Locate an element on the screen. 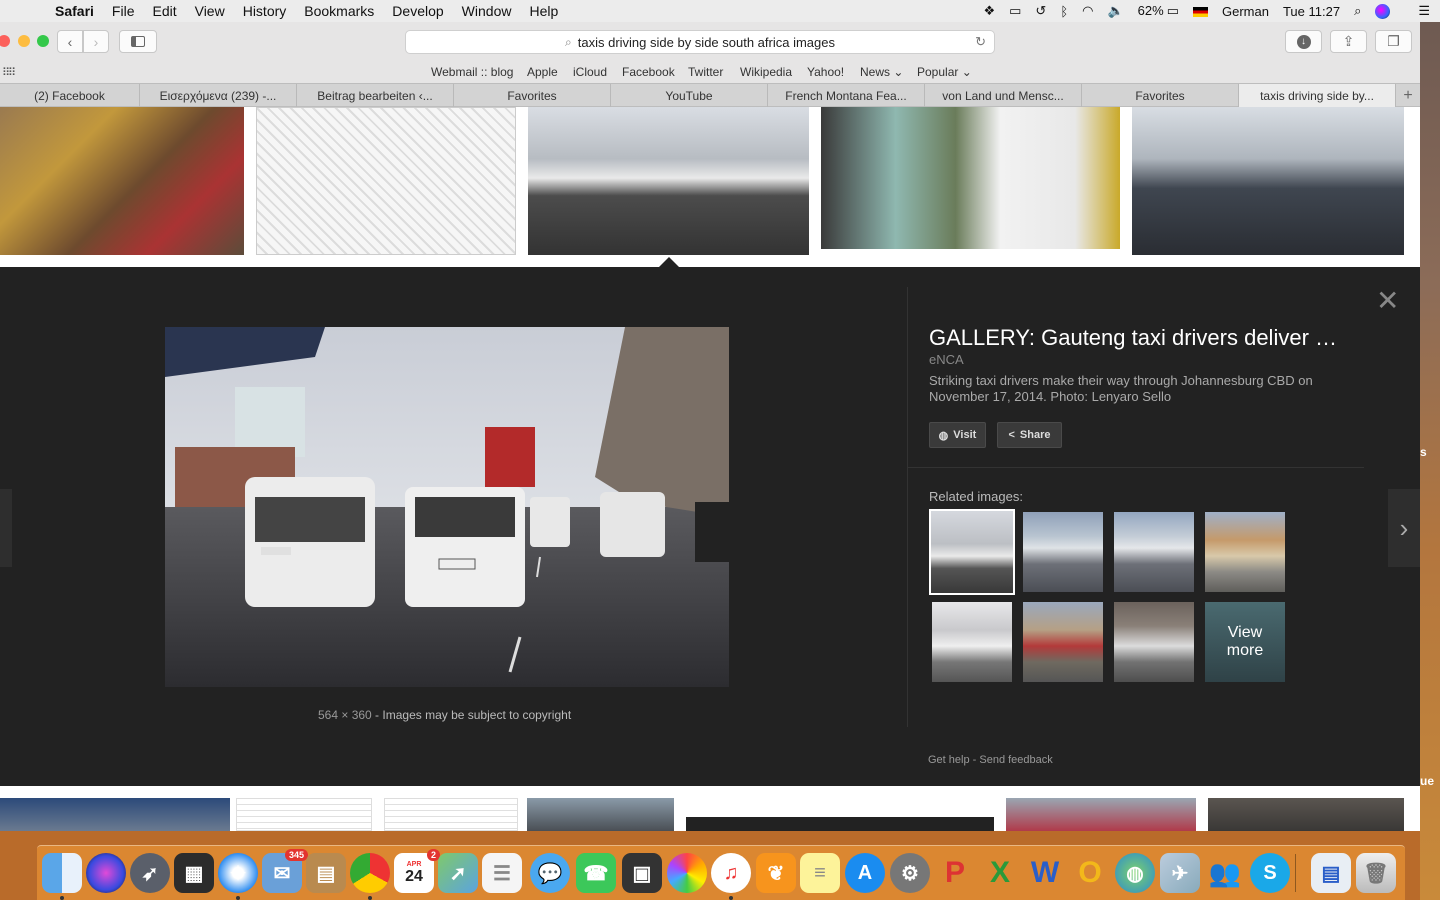 The image size is (1440, 900). calendar-icon: APR 24 2 is located at coordinates (417, 871).